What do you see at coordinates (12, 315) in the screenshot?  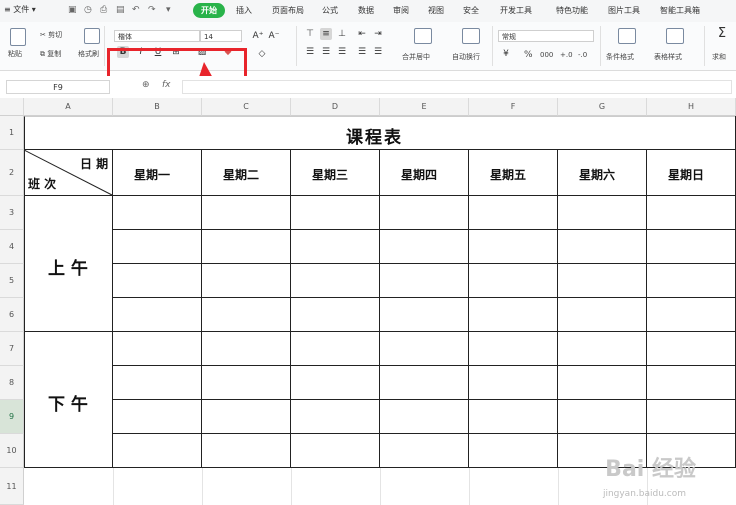 I see `row-header-6: 6` at bounding box center [12, 315].